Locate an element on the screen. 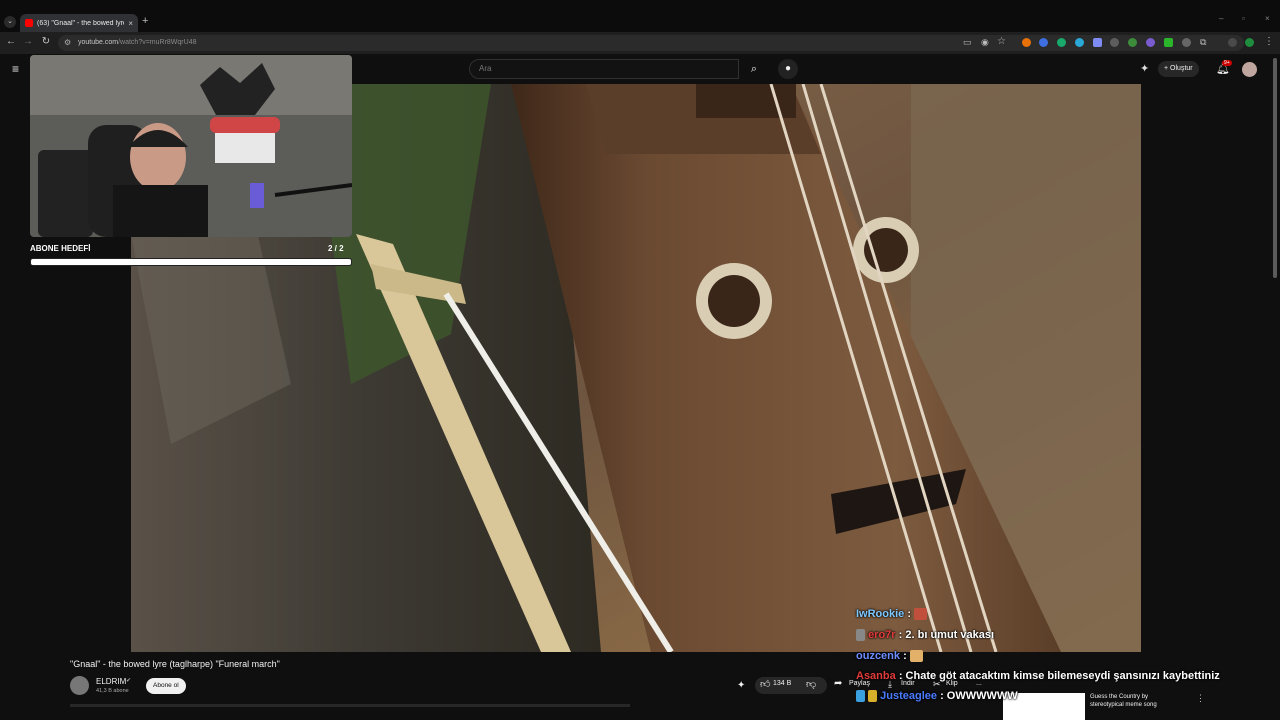 Image resolution: width=1280 pixels, height=720 pixels. related-title-line: stereotypical meme song is located at coordinates (1123, 705).